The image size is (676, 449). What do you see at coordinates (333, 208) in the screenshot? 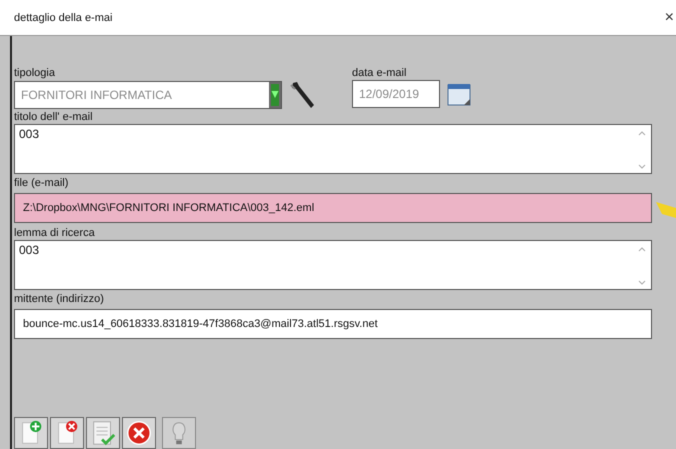
I see `input-field: Z:\Dropbox\MNG\FORNITORI INFORMATICA\003_142.eml` at bounding box center [333, 208].